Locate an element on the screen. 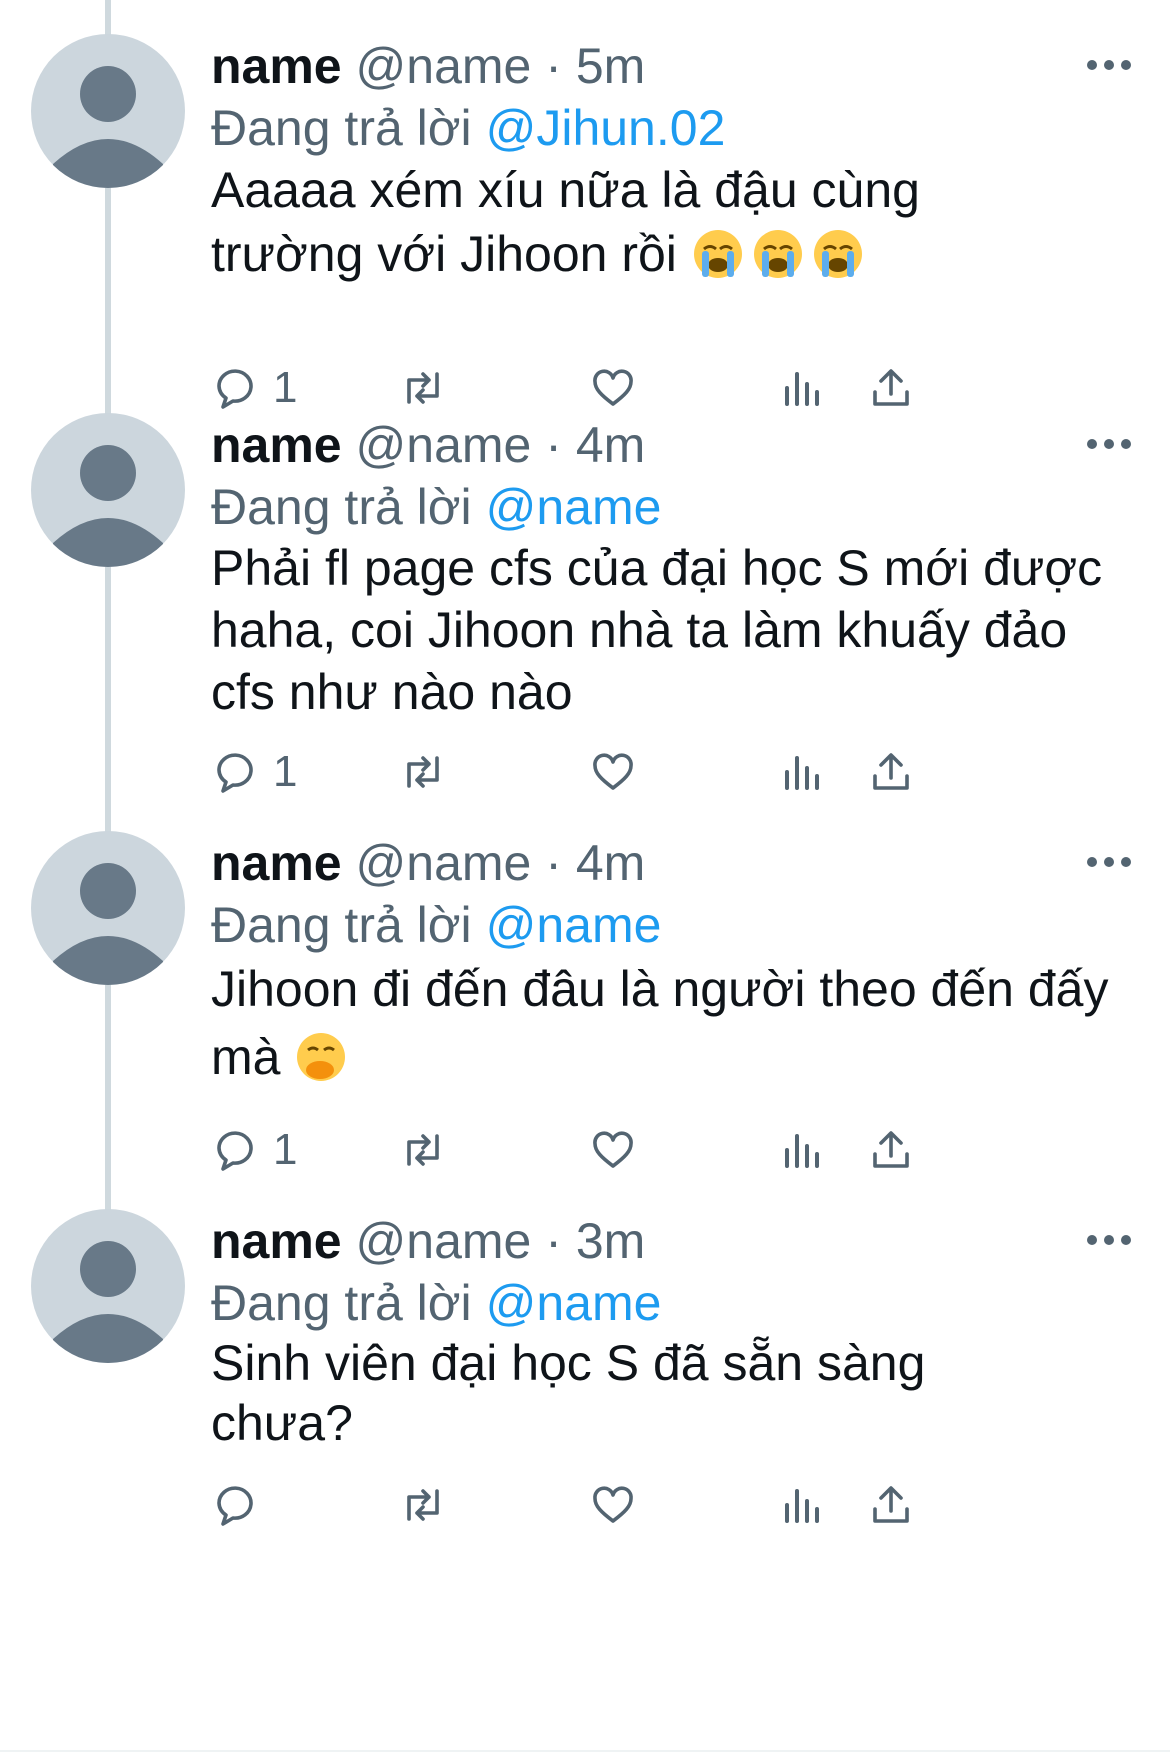 The height and width of the screenshot is (1762, 1170). reply-button is located at coordinates (242, 1505).